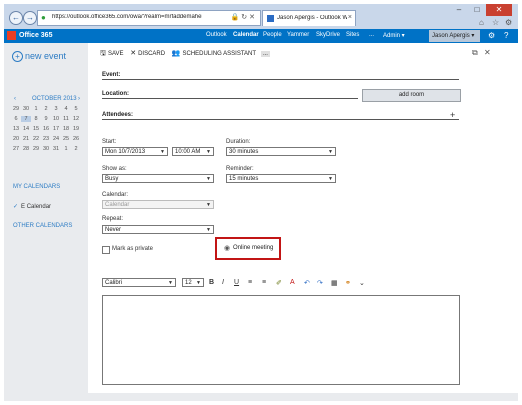 The image size is (522, 405). What do you see at coordinates (26, 119) in the screenshot?
I see `calendar-day-selected: 7` at bounding box center [26, 119].